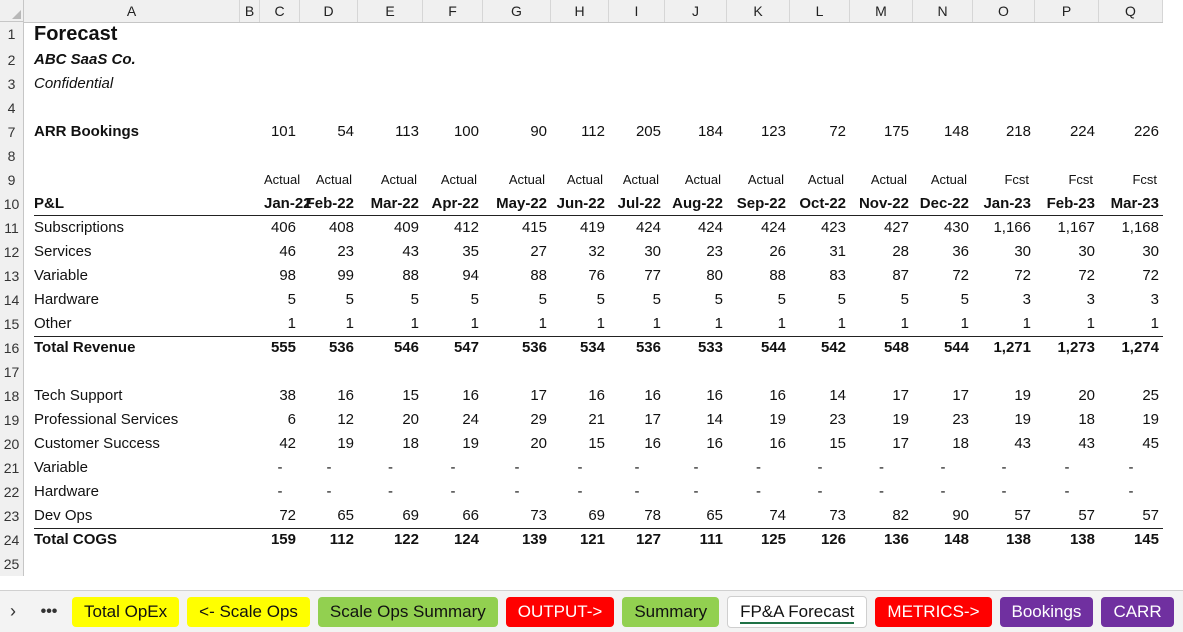 This screenshot has height=632, width=1183. What do you see at coordinates (820, 540) in the screenshot?
I see `cell-value: 126` at bounding box center [820, 540].